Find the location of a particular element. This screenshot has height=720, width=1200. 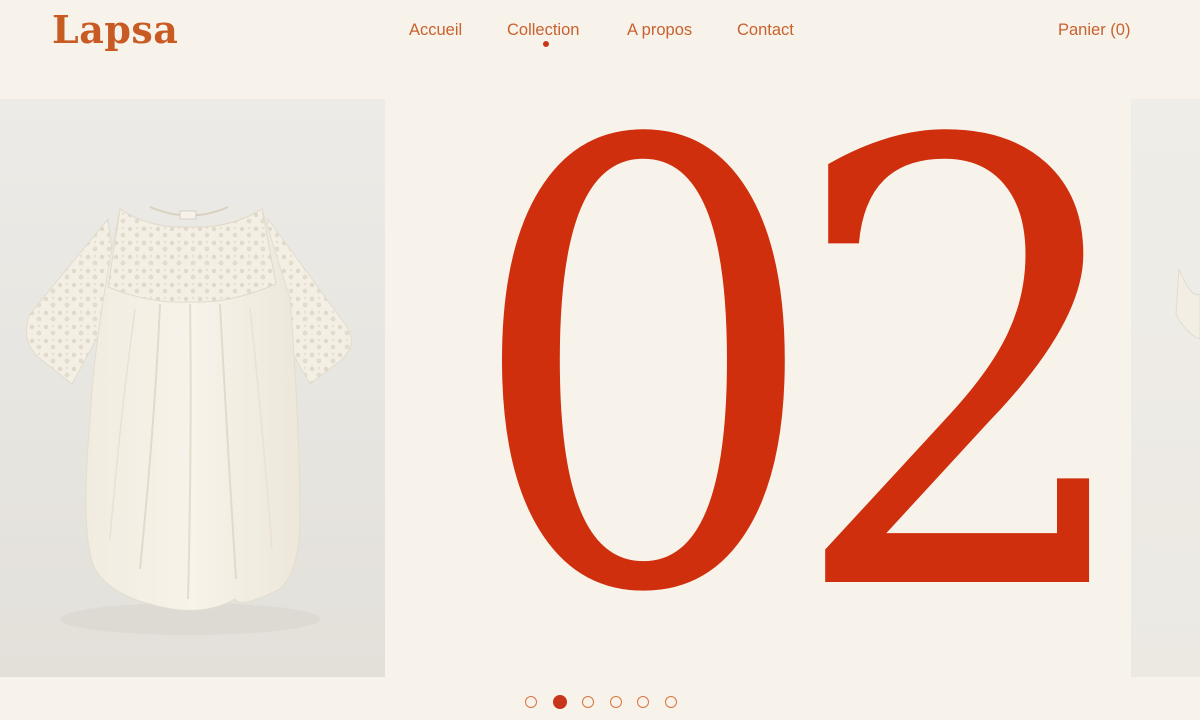

nav-item-a-propos: A propos is located at coordinates (659, 30).